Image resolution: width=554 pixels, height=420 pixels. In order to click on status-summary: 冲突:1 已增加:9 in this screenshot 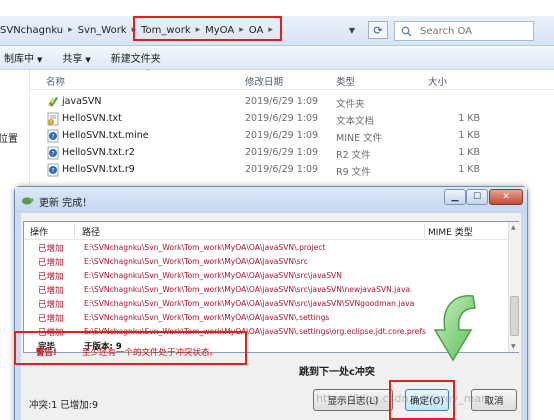, I will do `click(64, 405)`.